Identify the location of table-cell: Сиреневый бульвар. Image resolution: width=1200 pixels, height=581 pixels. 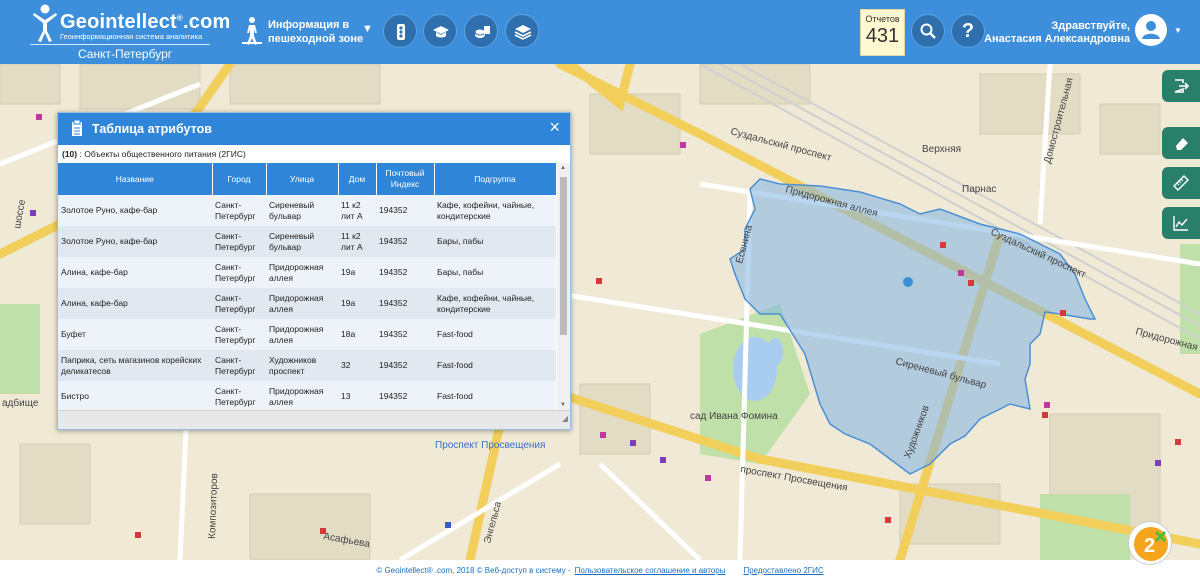
(302, 241).